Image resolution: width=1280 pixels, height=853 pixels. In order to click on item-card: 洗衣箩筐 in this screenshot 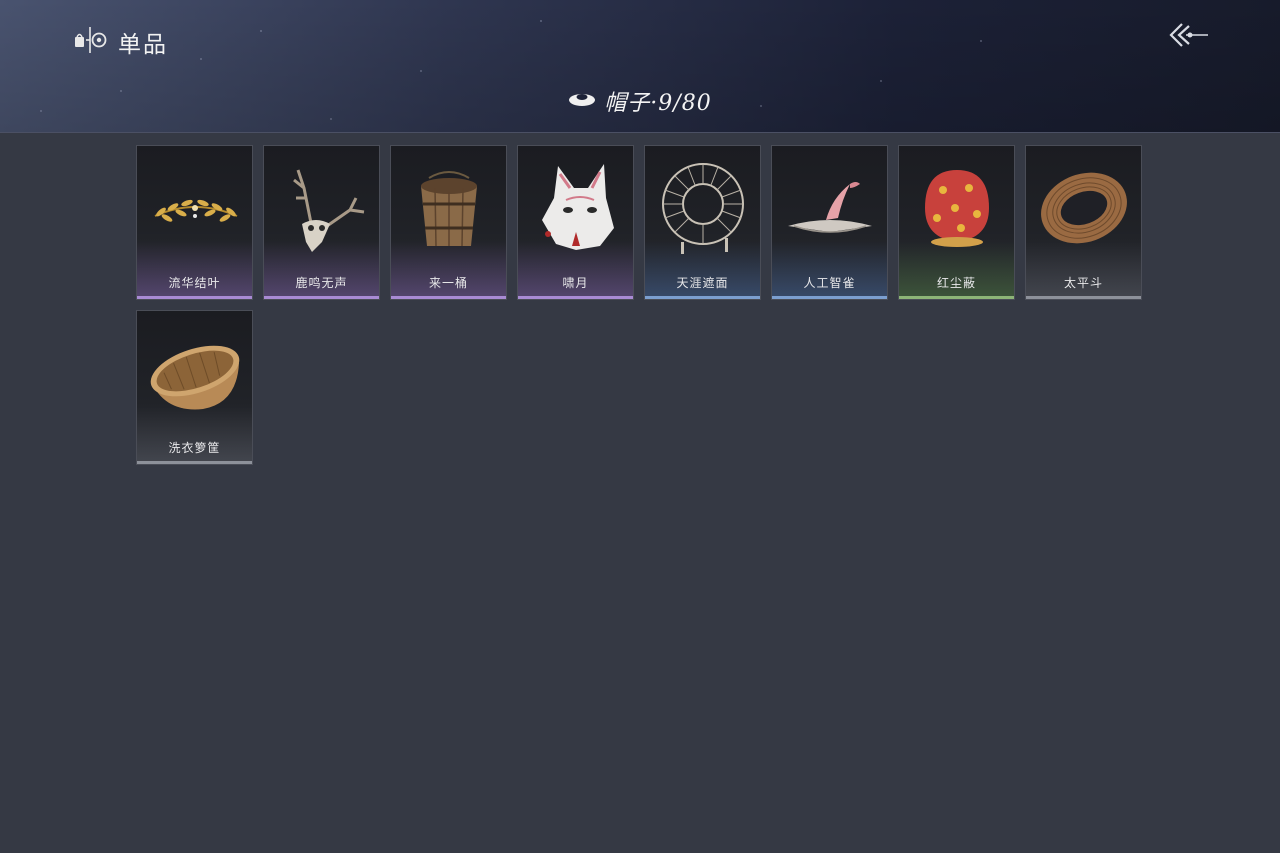, I will do `click(194, 387)`.